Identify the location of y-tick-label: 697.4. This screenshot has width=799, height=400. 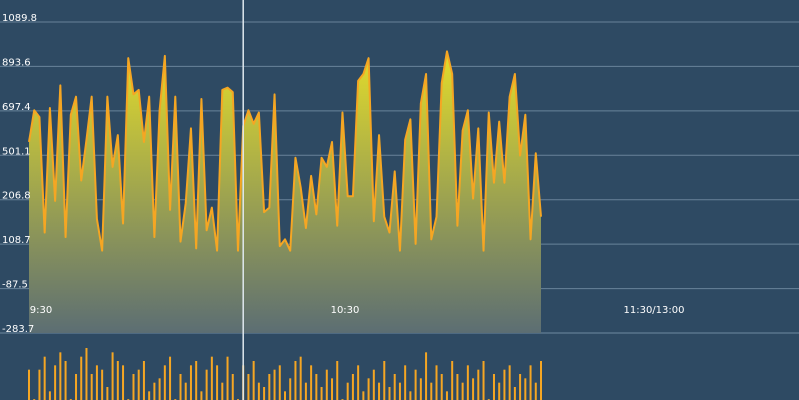
(16, 107).